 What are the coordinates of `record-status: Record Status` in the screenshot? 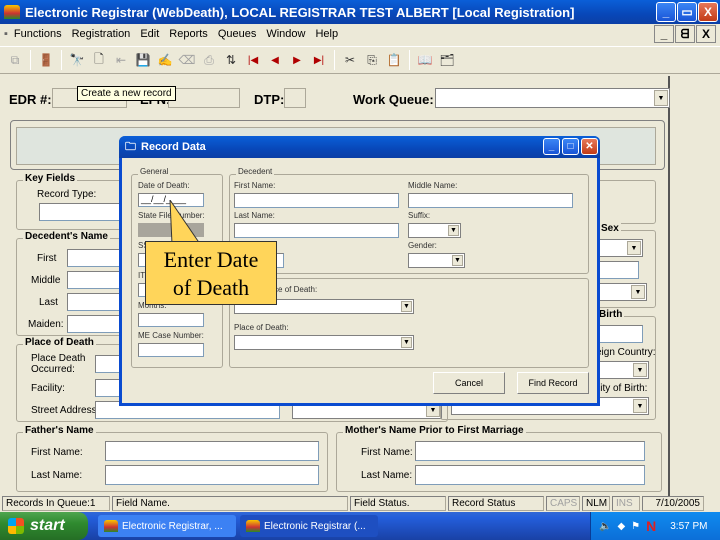 It's located at (496, 503).